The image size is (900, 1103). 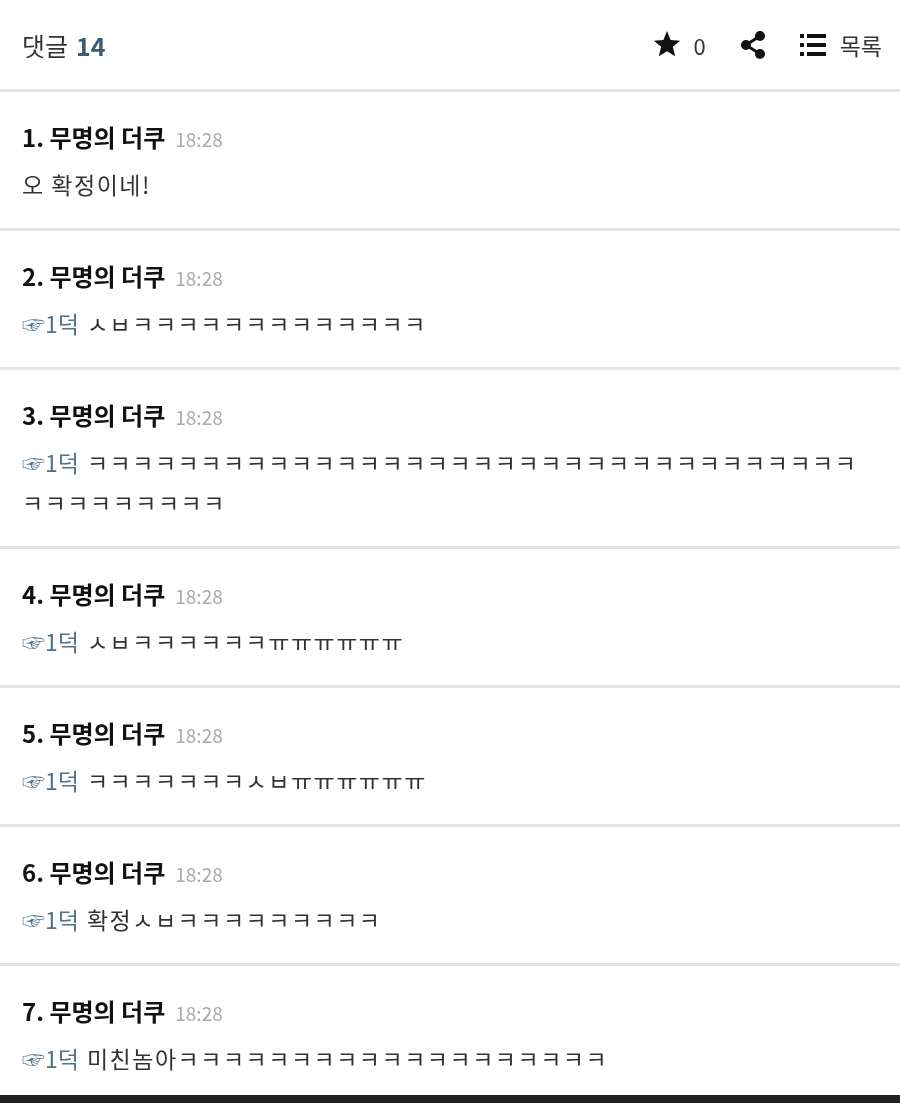 What do you see at coordinates (94, 136) in the screenshot?
I see `comment-author: 1. 무명의 더쿠` at bounding box center [94, 136].